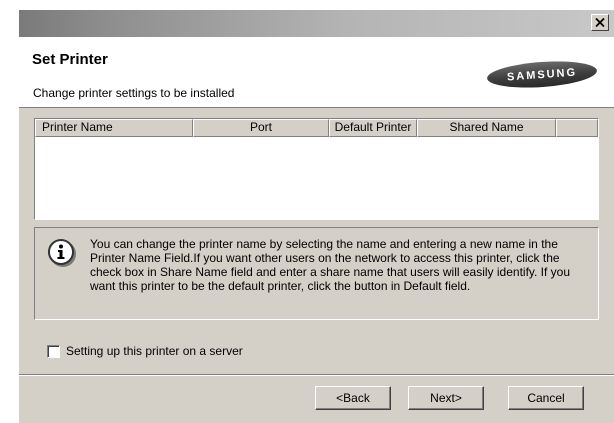 The image size is (614, 423). I want to click on samsung-logo: SAMSUNG, so click(542, 74).